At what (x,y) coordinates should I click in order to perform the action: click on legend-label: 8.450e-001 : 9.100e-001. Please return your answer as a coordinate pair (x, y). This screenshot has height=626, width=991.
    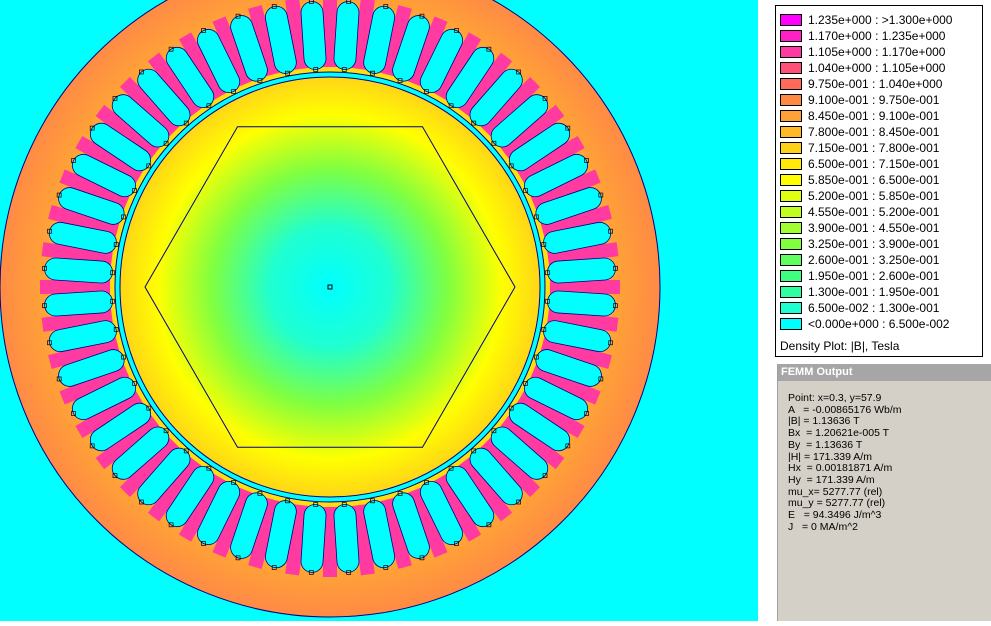
    Looking at the image, I should click on (874, 116).